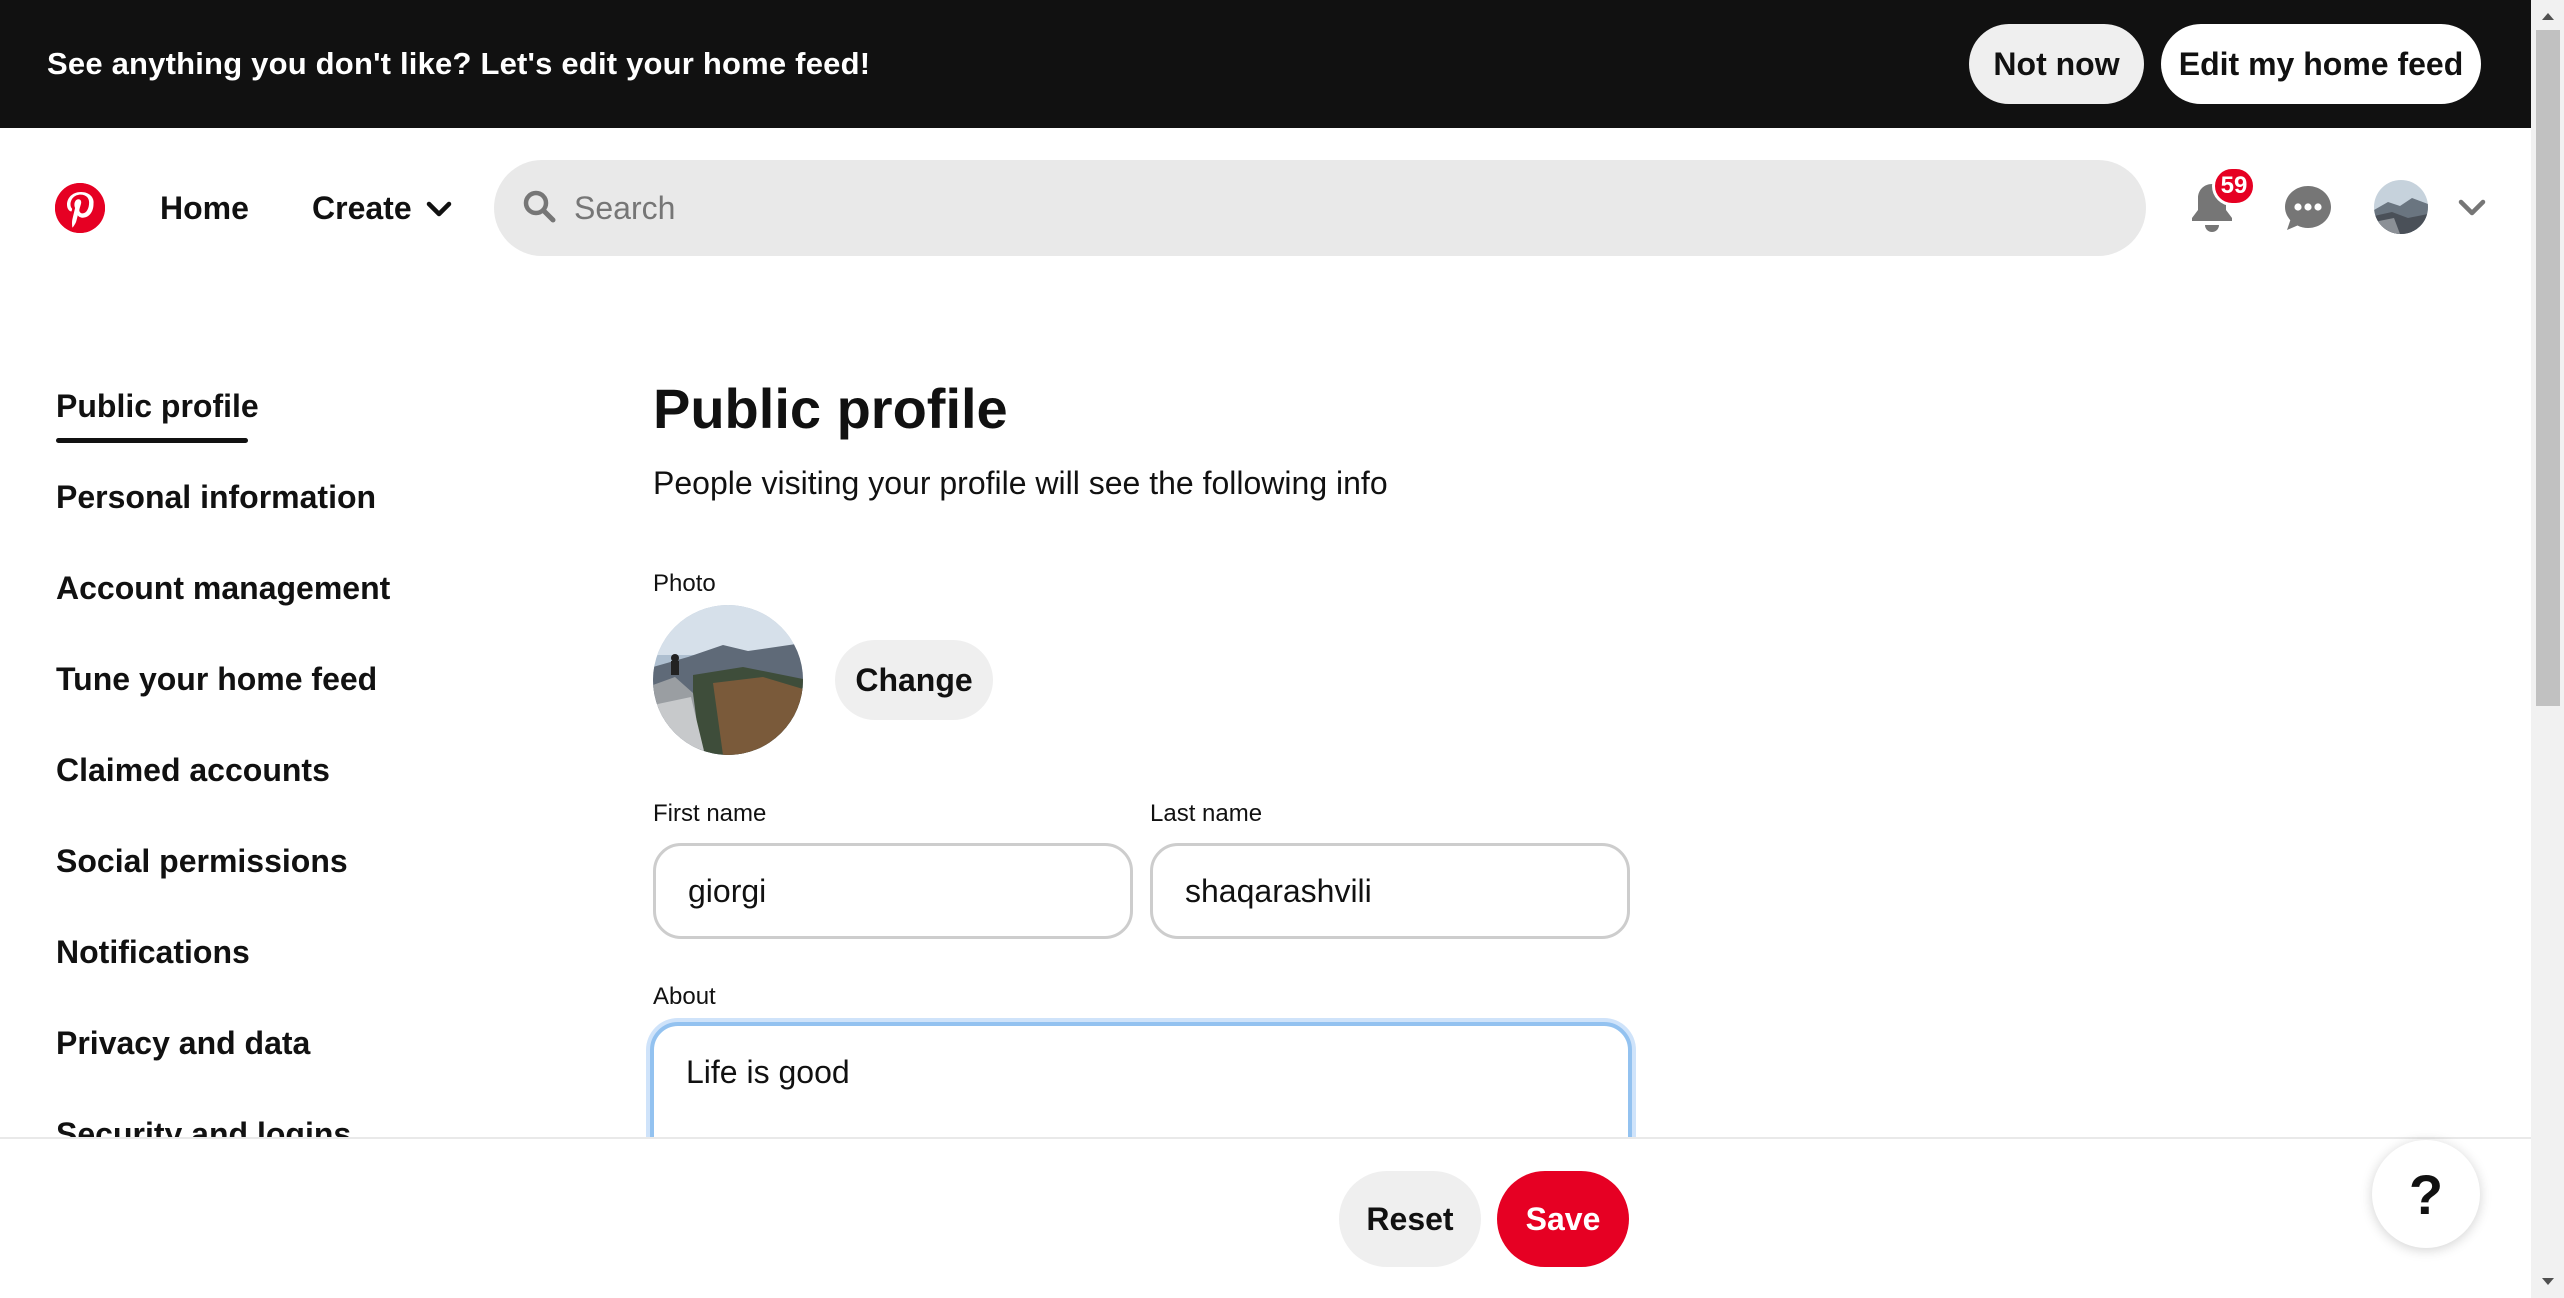 Image resolution: width=2564 pixels, height=1298 pixels. Describe the element at coordinates (1265, 1217) in the screenshot. I see `bottom-action-bar` at that location.